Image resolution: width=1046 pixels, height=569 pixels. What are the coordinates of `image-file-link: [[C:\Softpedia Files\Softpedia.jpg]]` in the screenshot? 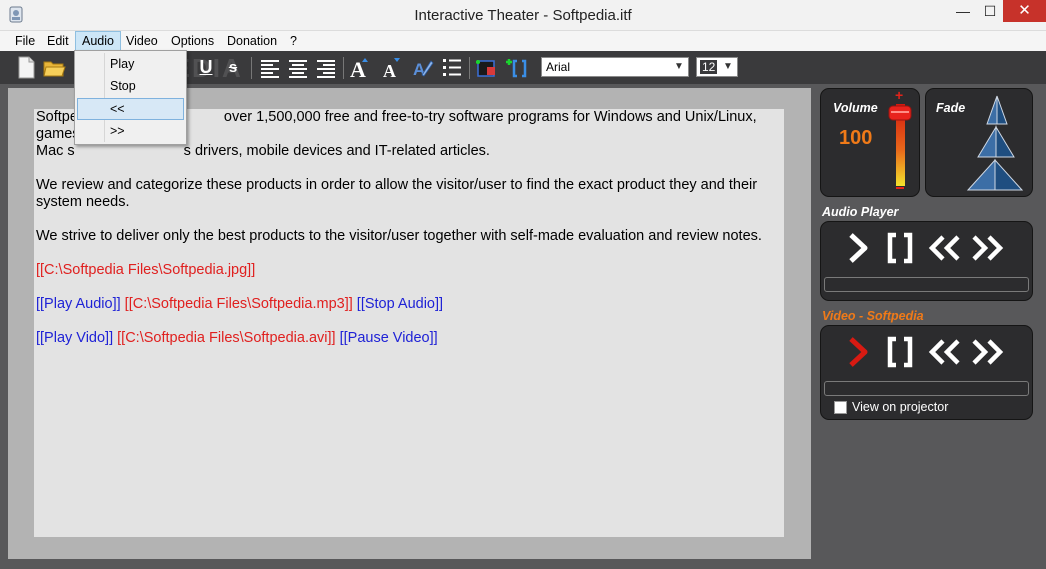 It's located at (145, 270).